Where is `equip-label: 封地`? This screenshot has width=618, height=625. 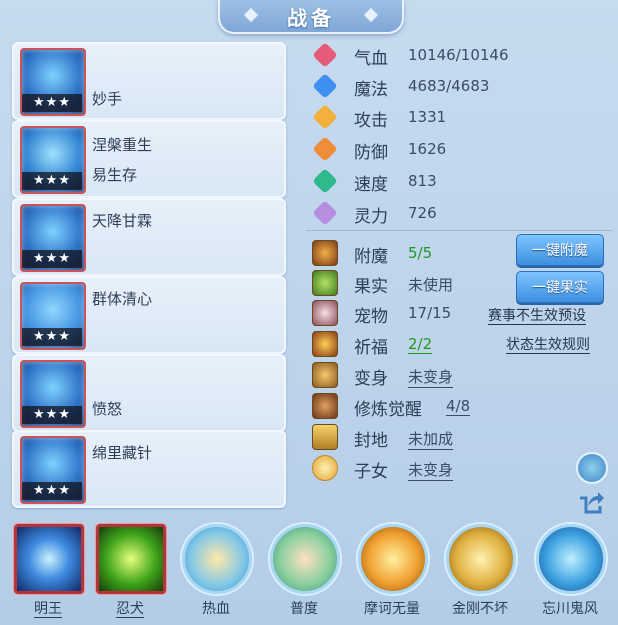
equip-label: 封地 is located at coordinates (371, 441).